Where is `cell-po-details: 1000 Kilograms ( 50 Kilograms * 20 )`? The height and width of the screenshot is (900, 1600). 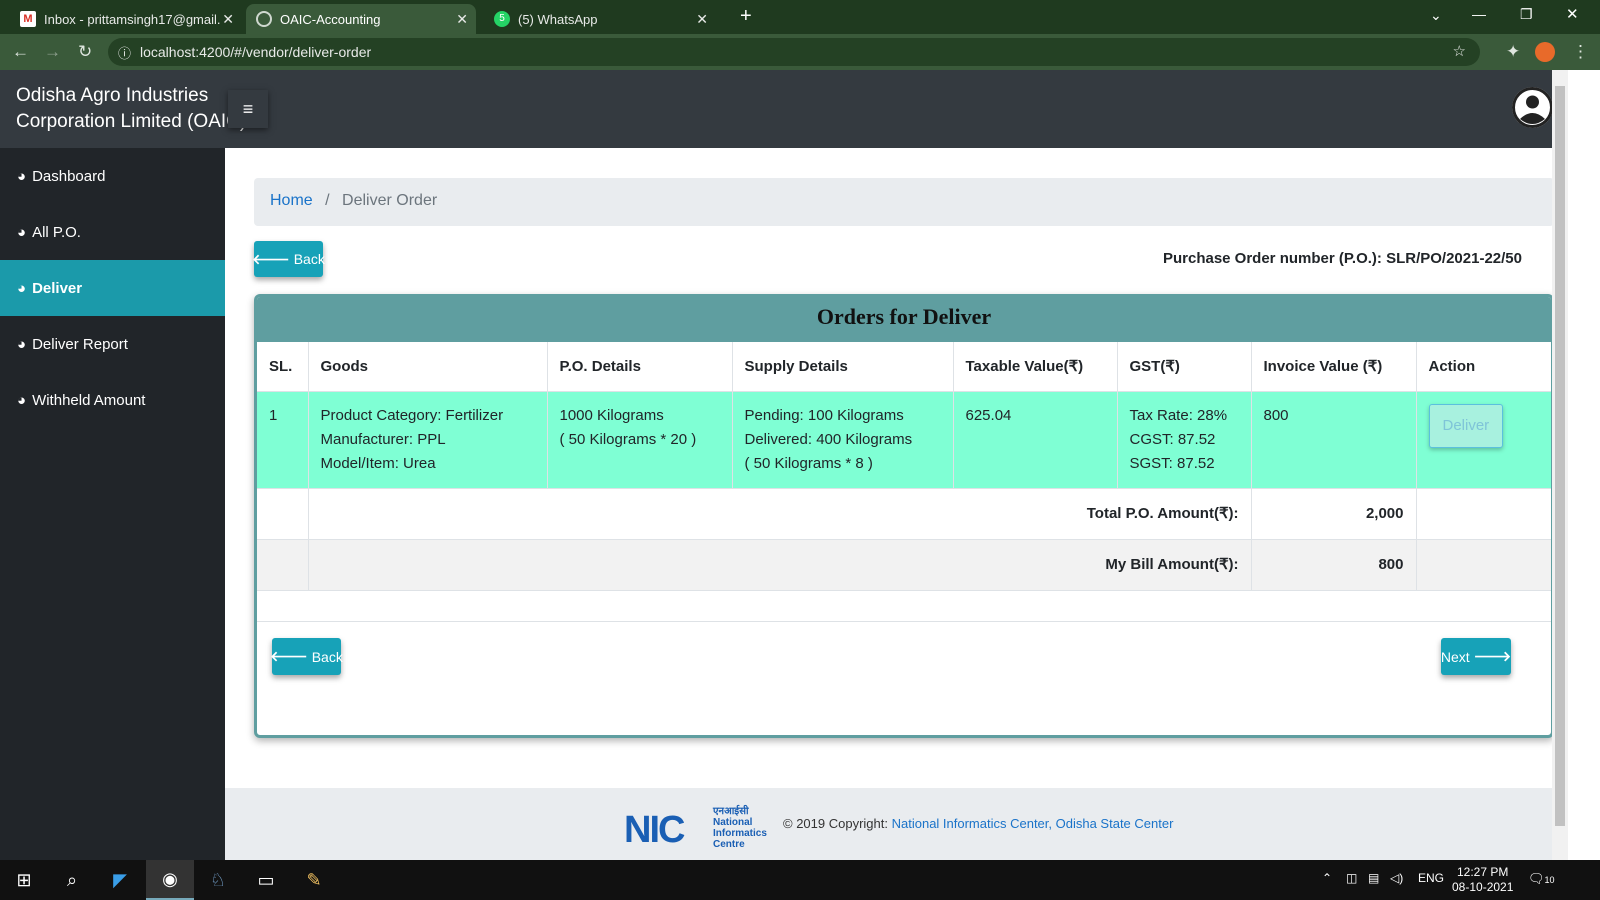
cell-po-details: 1000 Kilograms ( 50 Kilograms * 20 ) is located at coordinates (640, 440).